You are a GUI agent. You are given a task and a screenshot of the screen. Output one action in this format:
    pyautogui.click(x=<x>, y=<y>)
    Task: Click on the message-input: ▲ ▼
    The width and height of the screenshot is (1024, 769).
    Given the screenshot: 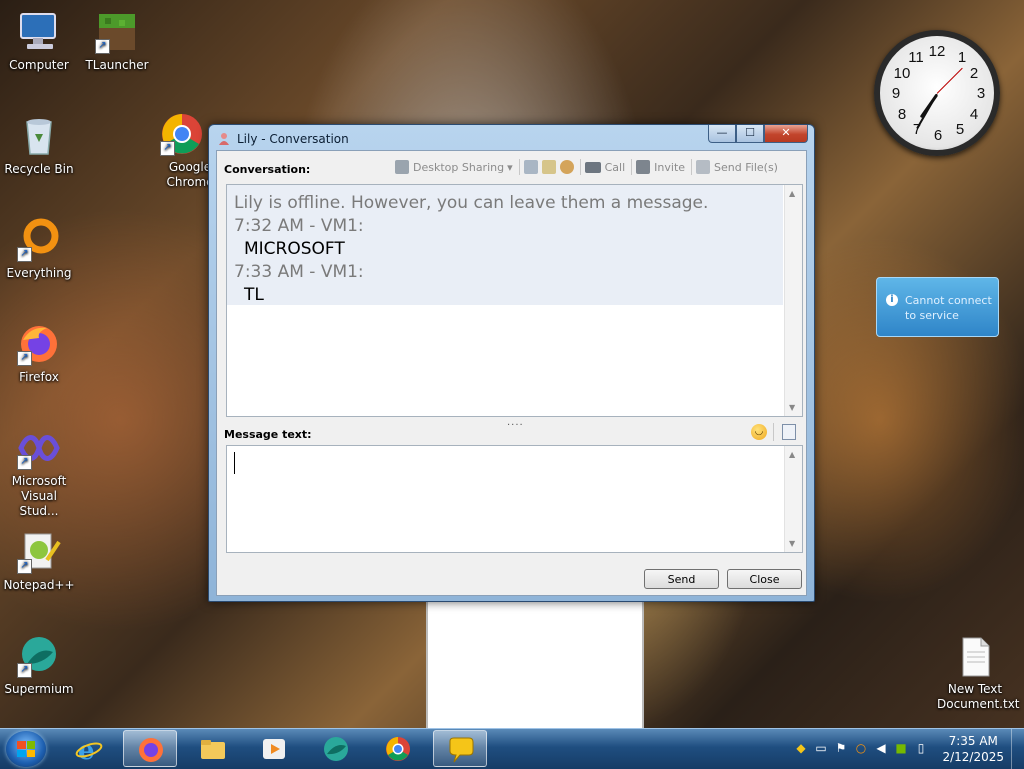 What is the action you would take?
    pyautogui.click(x=514, y=499)
    